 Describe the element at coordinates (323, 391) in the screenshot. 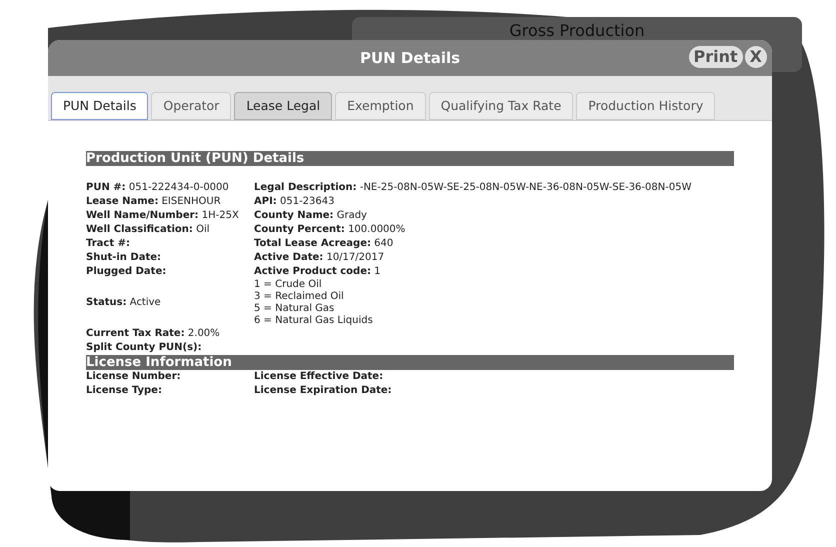

I see `field-text: License Expiration Date:` at that location.